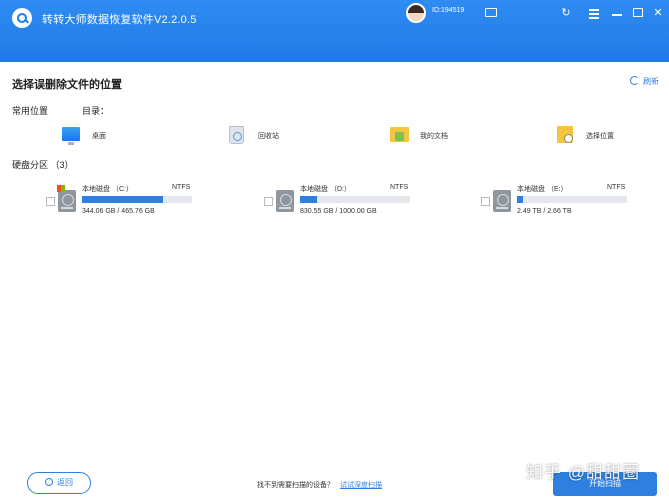 Image resolution: width=669 pixels, height=500 pixels. Describe the element at coordinates (67, 85) in the screenshot. I see `page-title: 选择误删除文件的位置` at that location.